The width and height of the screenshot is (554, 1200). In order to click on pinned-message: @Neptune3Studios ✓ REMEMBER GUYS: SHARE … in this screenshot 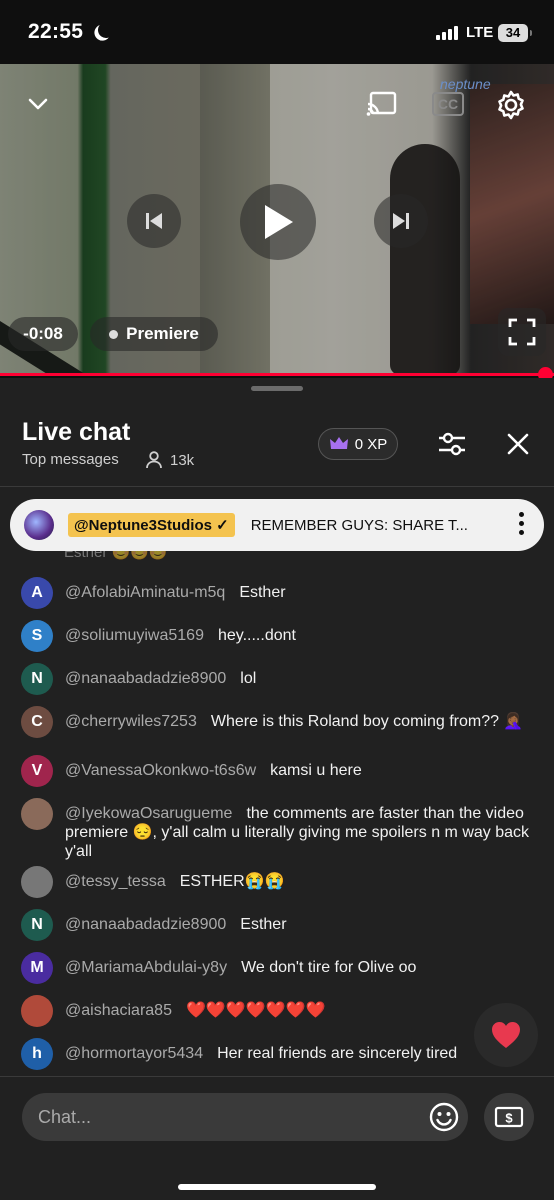, I will do `click(277, 525)`.